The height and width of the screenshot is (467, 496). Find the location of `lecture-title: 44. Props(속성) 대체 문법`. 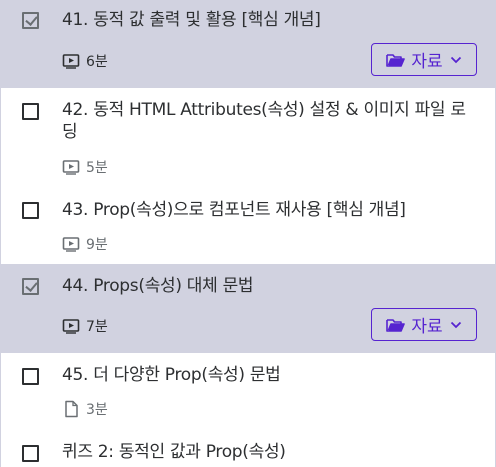

lecture-title: 44. Props(속성) 대체 문법 is located at coordinates (158, 286).